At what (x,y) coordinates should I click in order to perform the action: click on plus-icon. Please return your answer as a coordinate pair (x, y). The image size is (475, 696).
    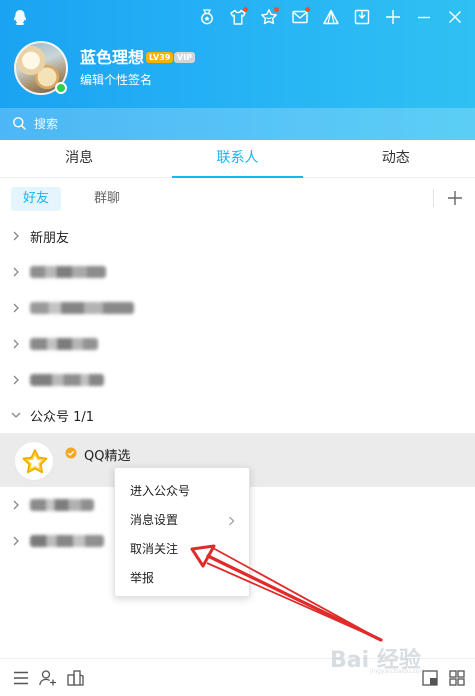
    Looking at the image, I should click on (393, 17).